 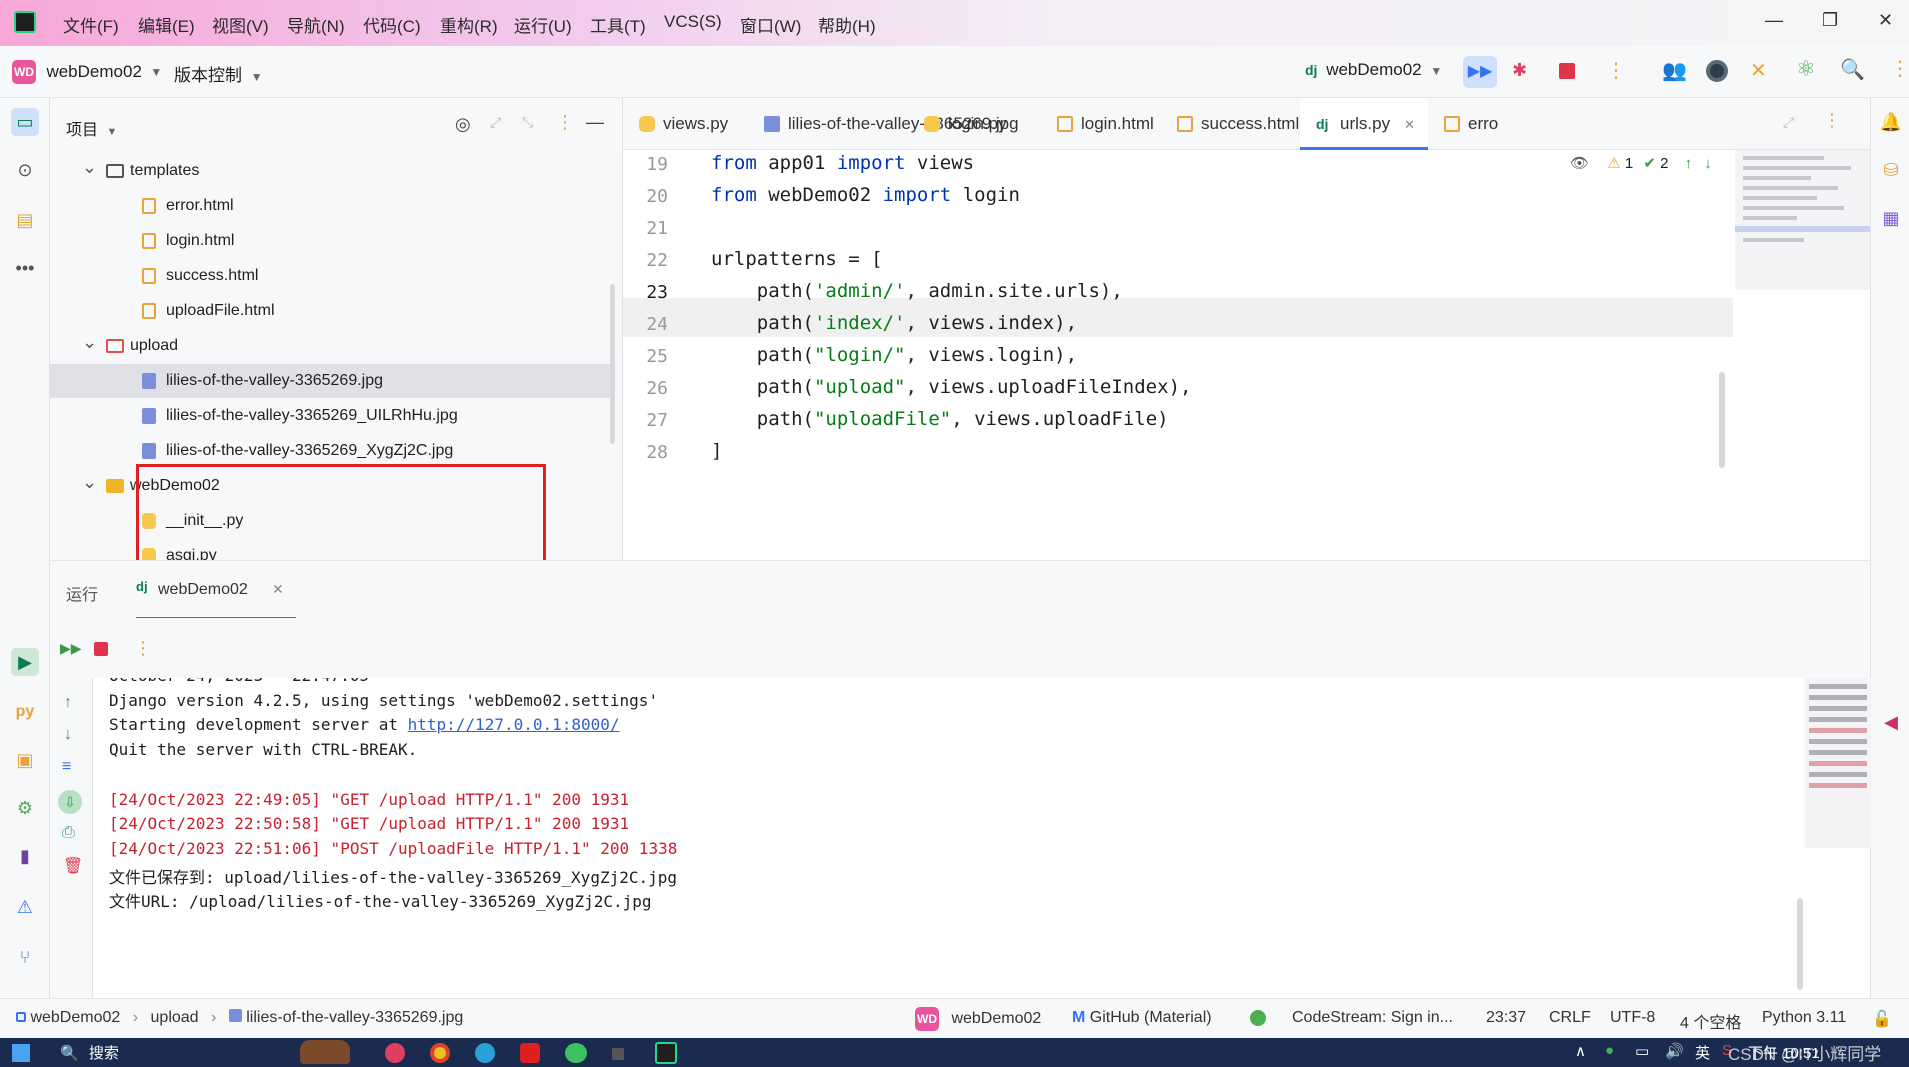 I want to click on next-highlight-icon: ↓, so click(x=1708, y=163).